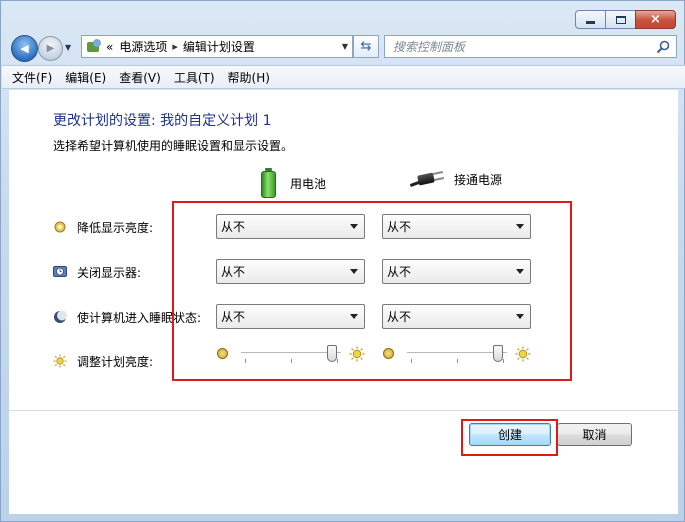 The height and width of the screenshot is (522, 685). I want to click on control-panel-icon, so click(94, 46).